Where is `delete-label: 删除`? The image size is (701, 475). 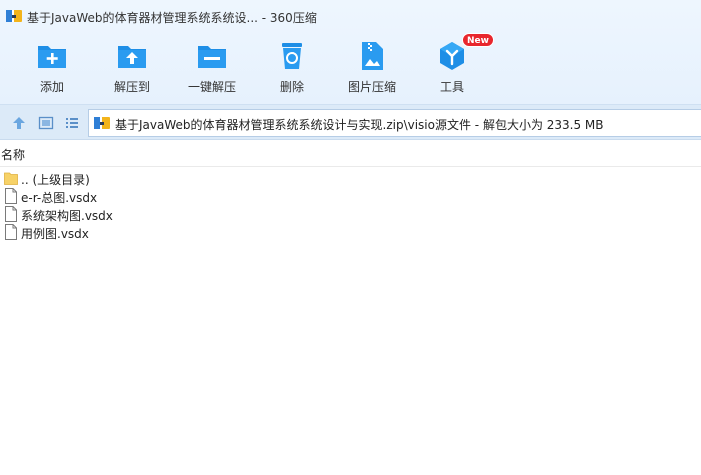 delete-label: 删除 is located at coordinates (291, 87).